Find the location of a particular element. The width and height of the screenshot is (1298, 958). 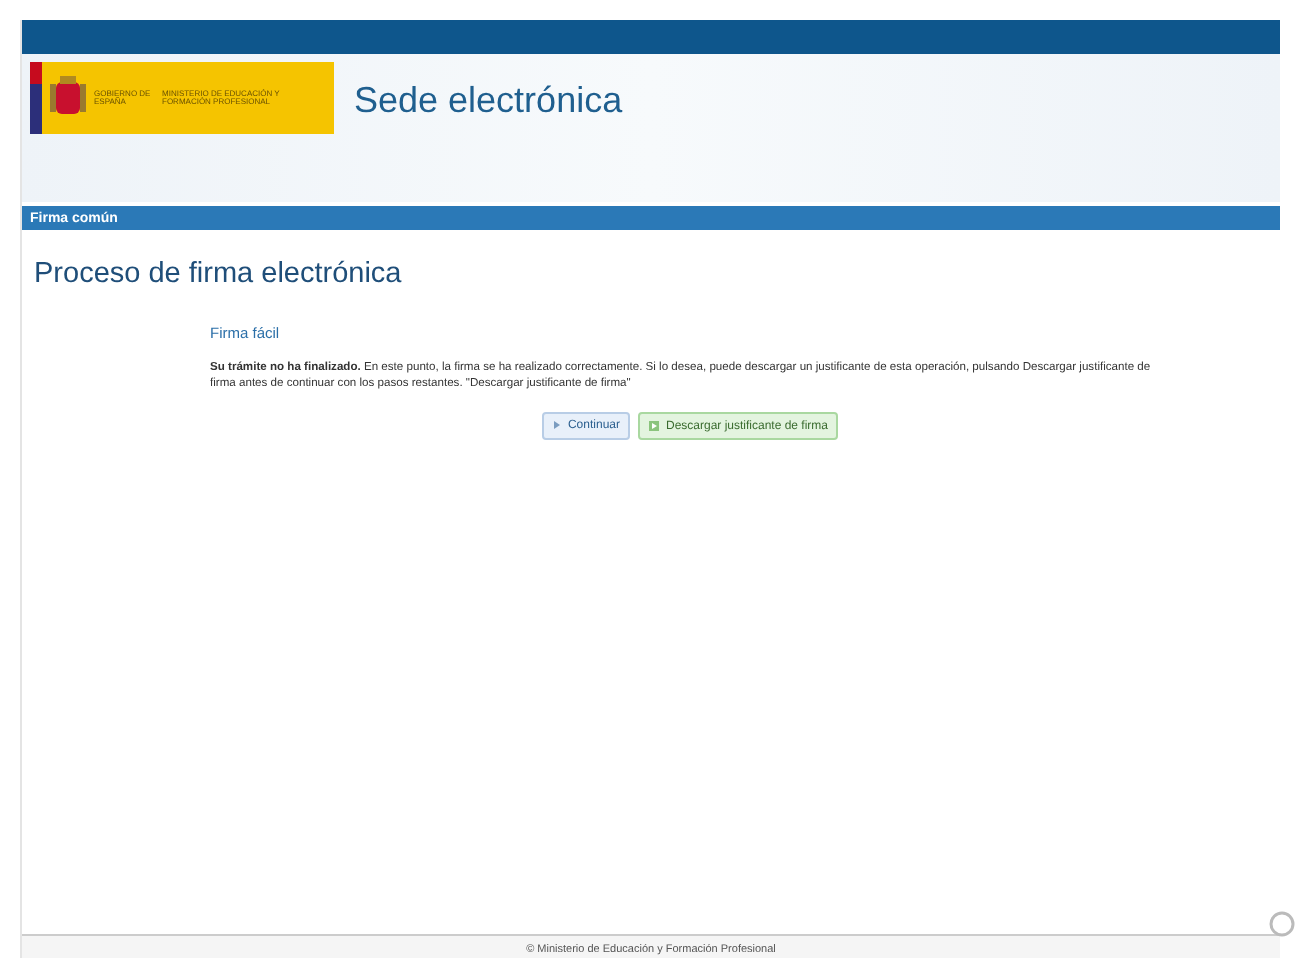

download-icon is located at coordinates (653, 425).